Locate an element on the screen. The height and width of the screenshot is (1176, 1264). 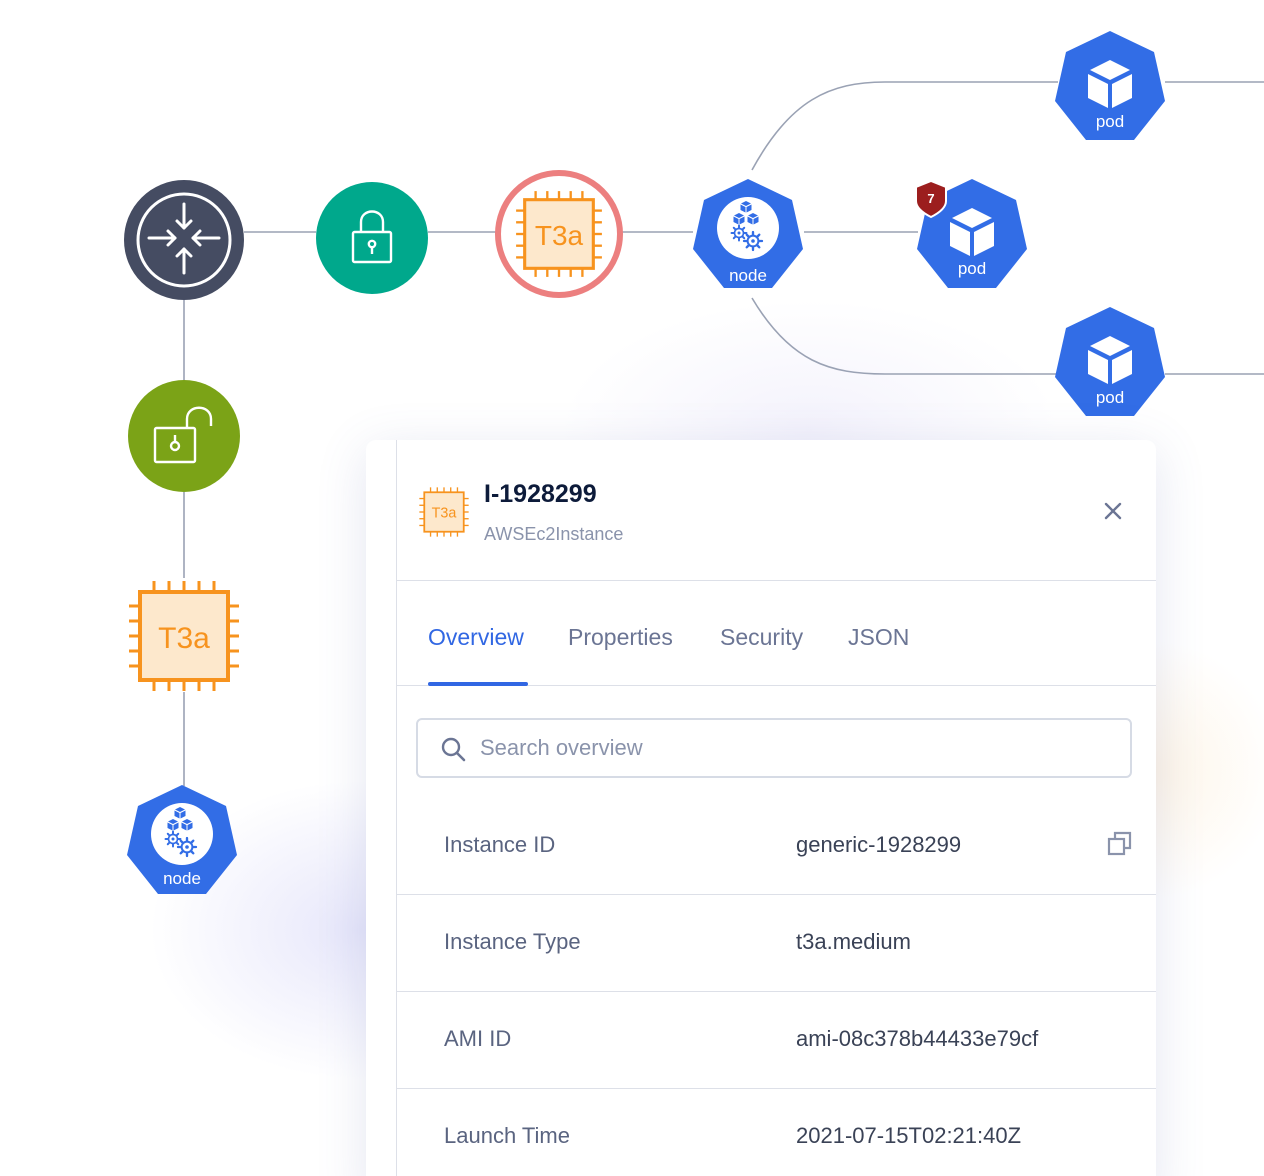
property-value: generic-1928299 is located at coordinates (879, 844).